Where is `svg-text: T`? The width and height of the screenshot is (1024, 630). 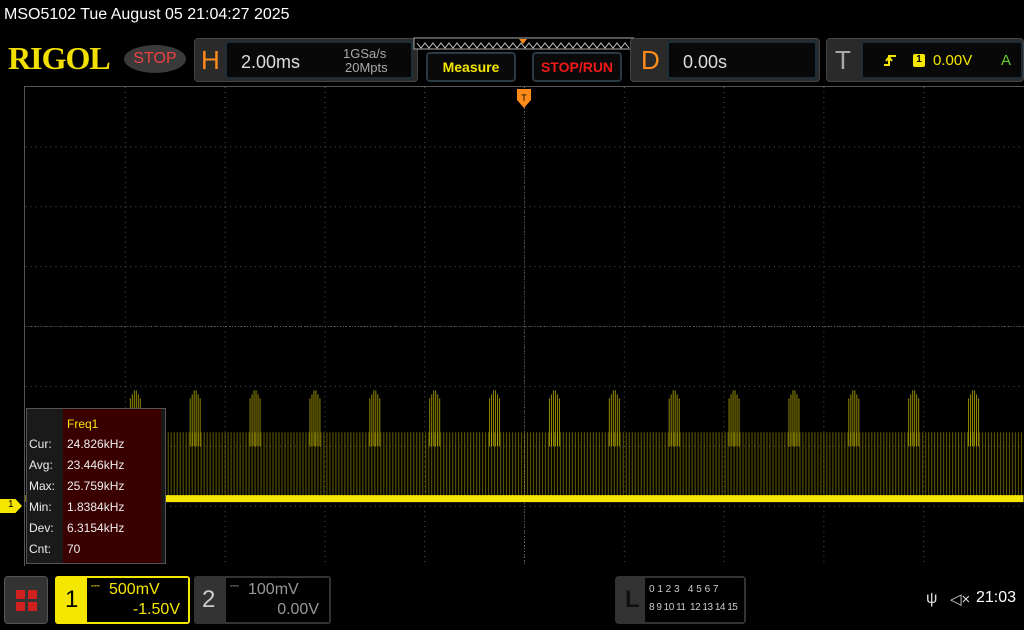
svg-text: T is located at coordinates (524, 98).